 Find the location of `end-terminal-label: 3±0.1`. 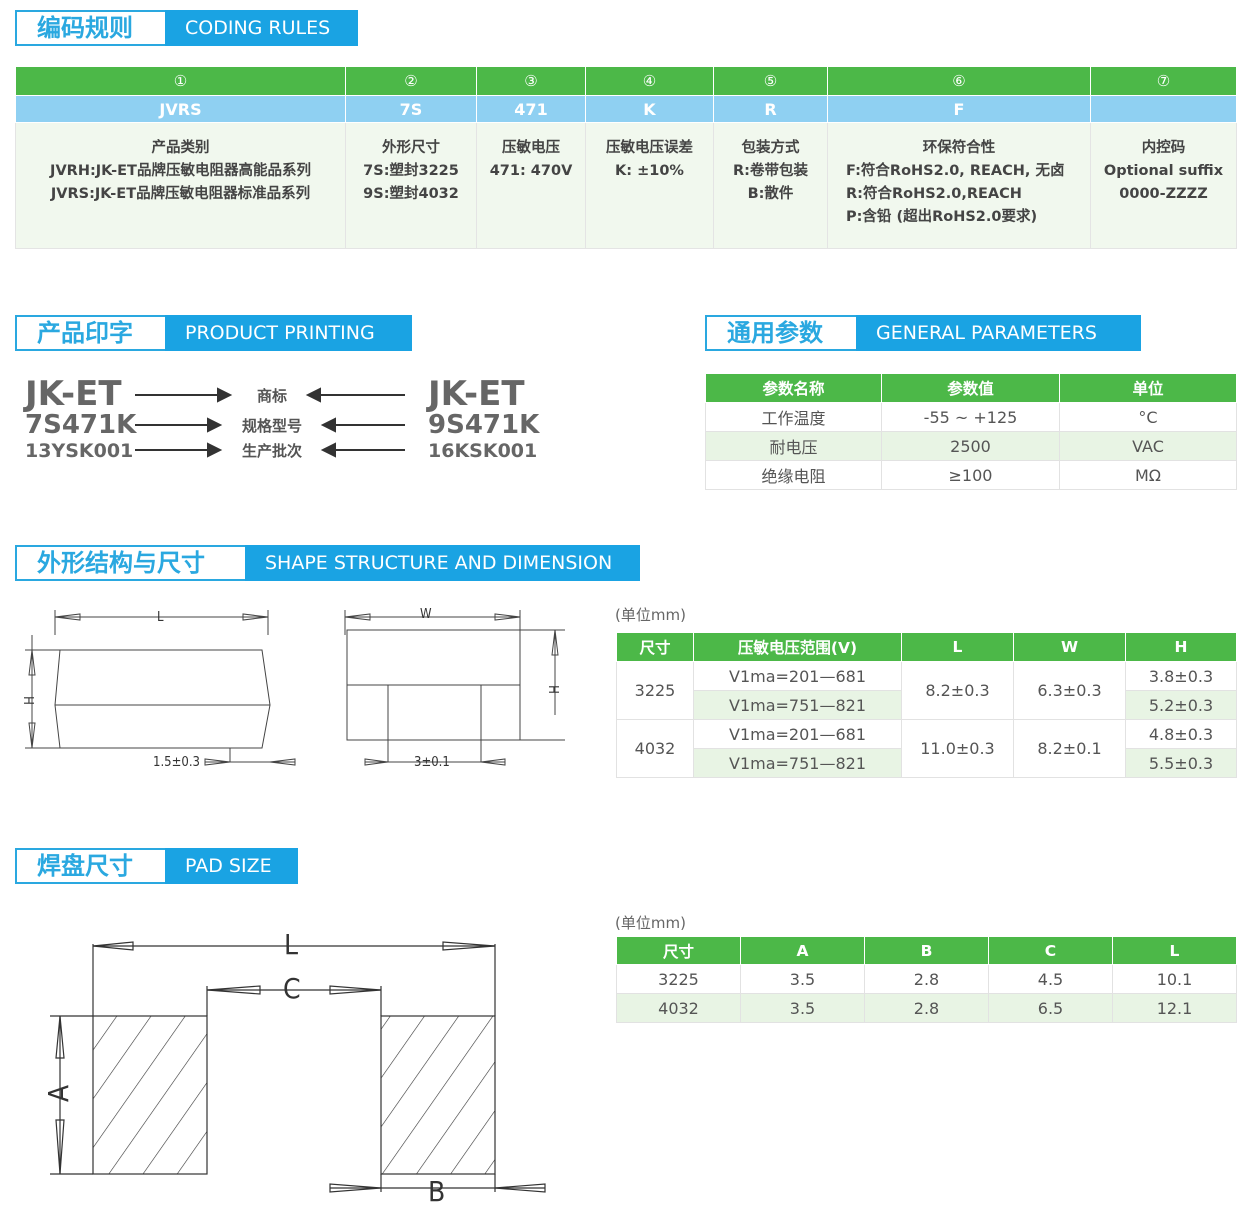

end-terminal-label: 3±0.1 is located at coordinates (432, 762).